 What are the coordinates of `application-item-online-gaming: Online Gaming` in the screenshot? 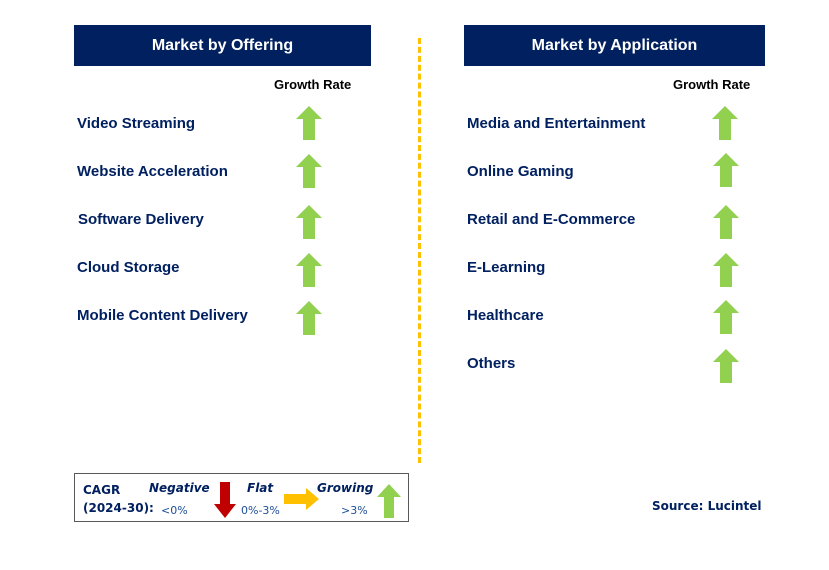 It's located at (520, 171).